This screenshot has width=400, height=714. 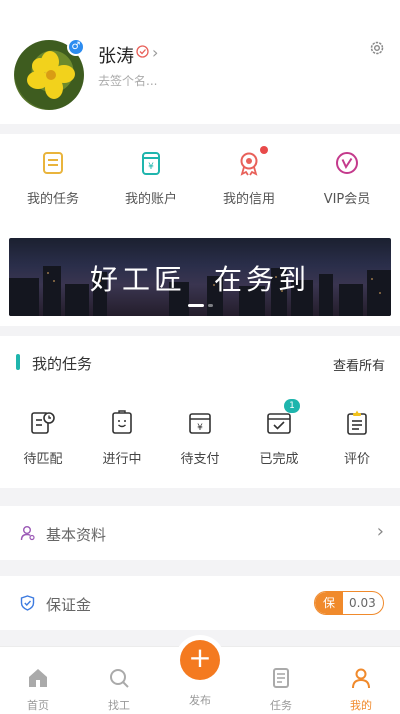 I want to click on tab-label: 找工, so click(x=119, y=705).